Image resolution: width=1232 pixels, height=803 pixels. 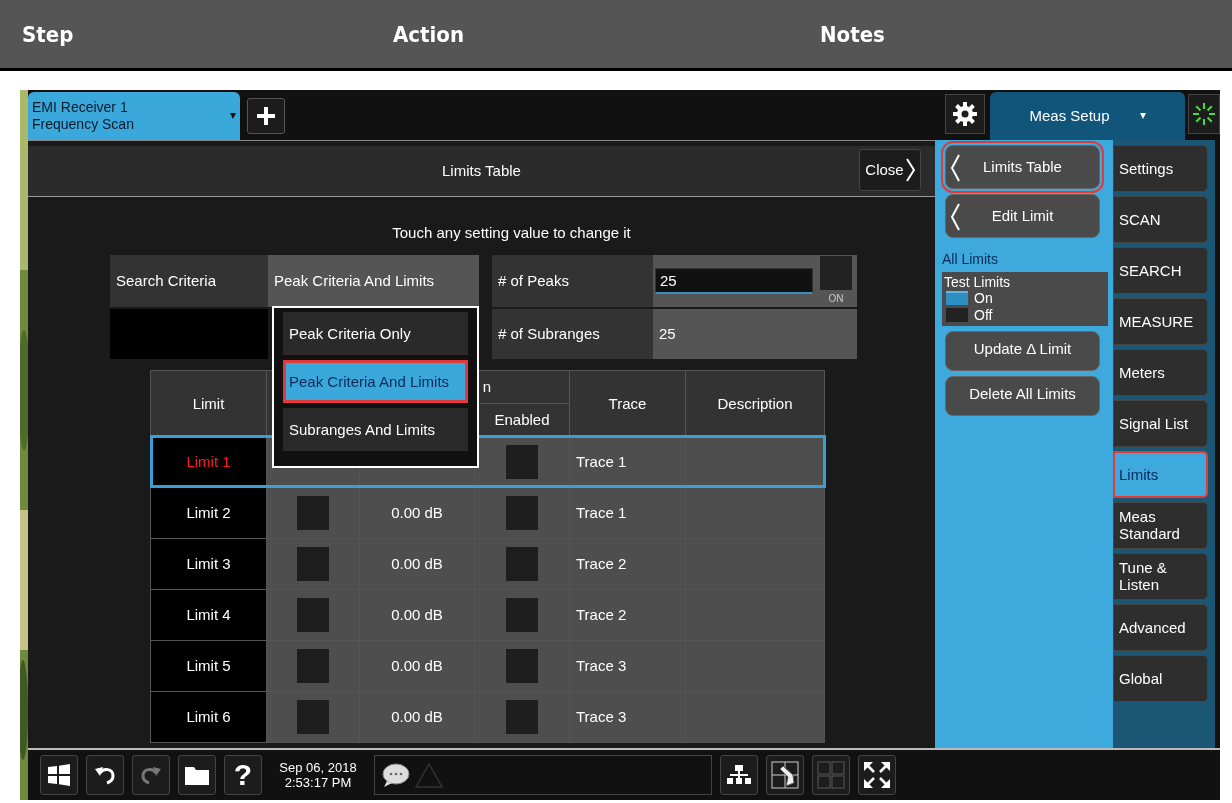 What do you see at coordinates (890, 169) in the screenshot?
I see `close-button: Close` at bounding box center [890, 169].